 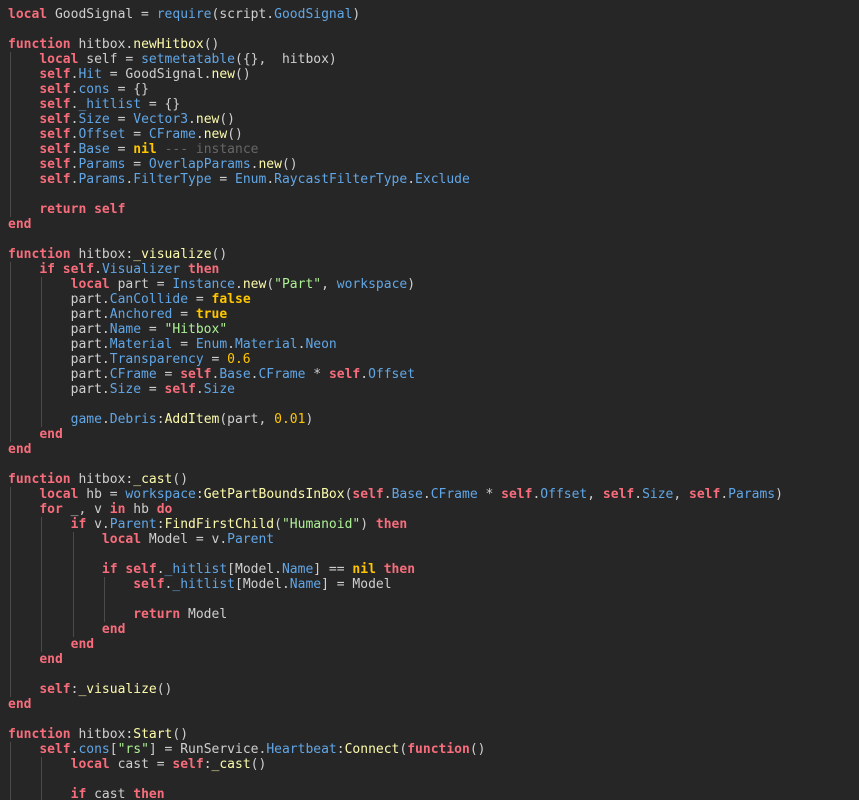 I want to click on code-line: function hitbox:_cast(), so click(x=395, y=479).